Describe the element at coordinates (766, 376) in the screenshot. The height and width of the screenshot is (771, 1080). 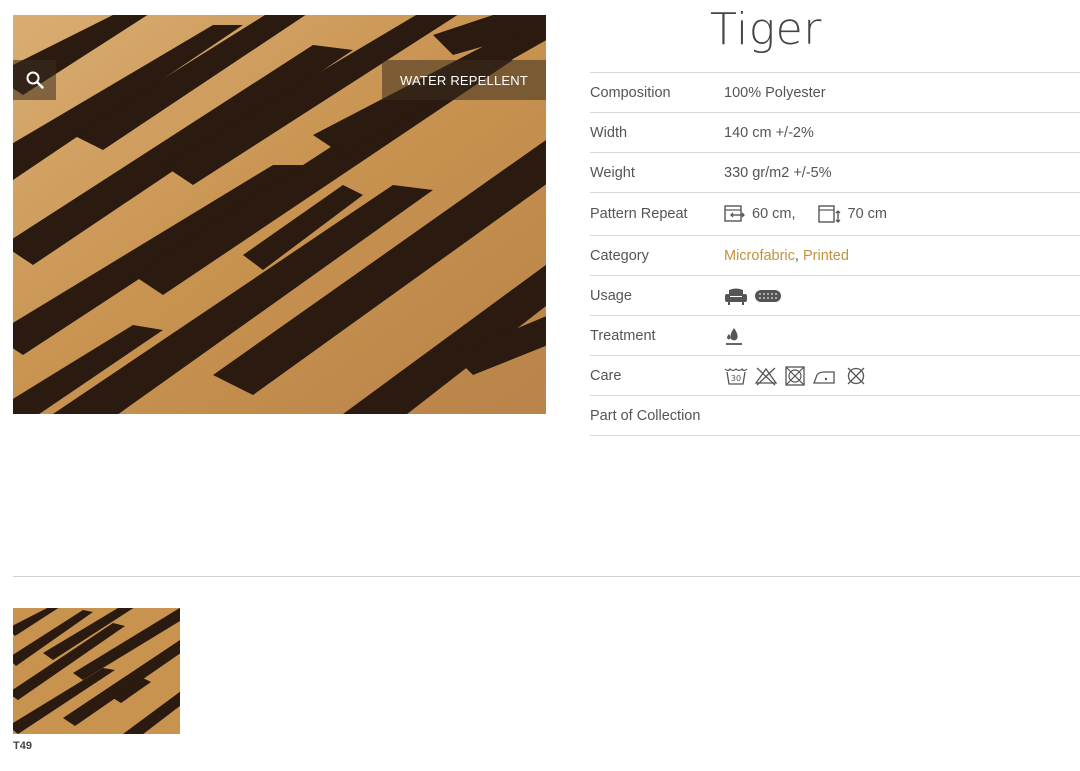
I see `no-bleach-icon` at that location.